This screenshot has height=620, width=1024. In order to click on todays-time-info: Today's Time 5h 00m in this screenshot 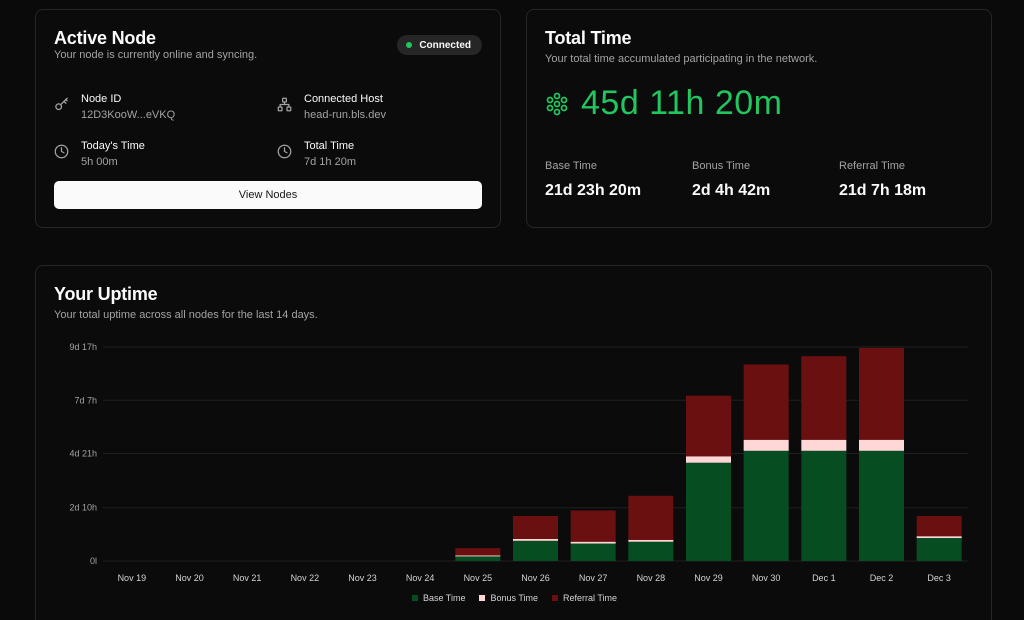, I will do `click(99, 154)`.